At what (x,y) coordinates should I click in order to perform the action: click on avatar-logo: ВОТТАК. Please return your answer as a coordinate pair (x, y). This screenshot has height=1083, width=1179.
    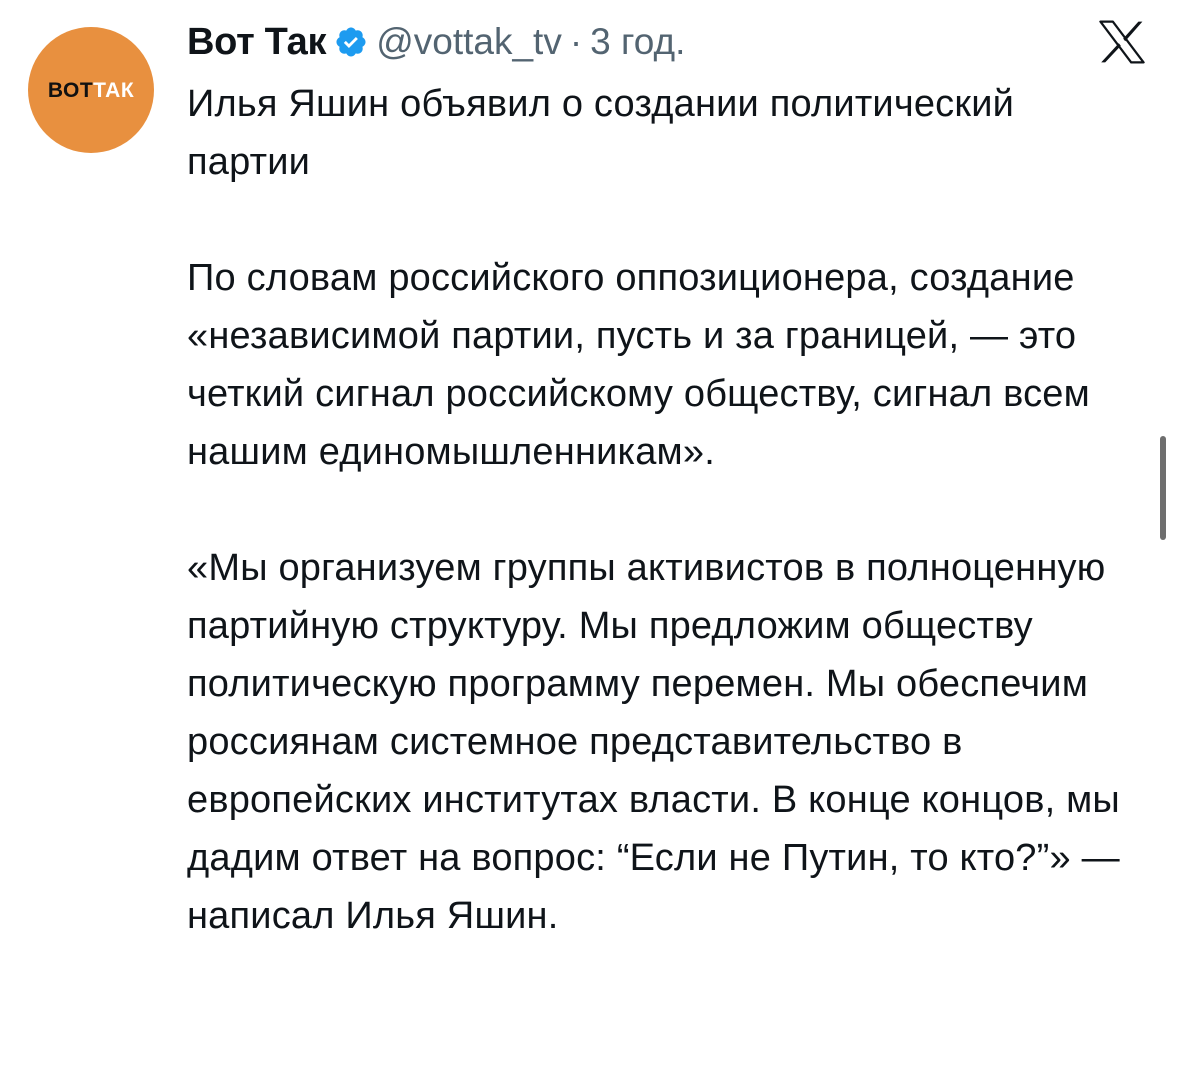
    Looking at the image, I should click on (91, 90).